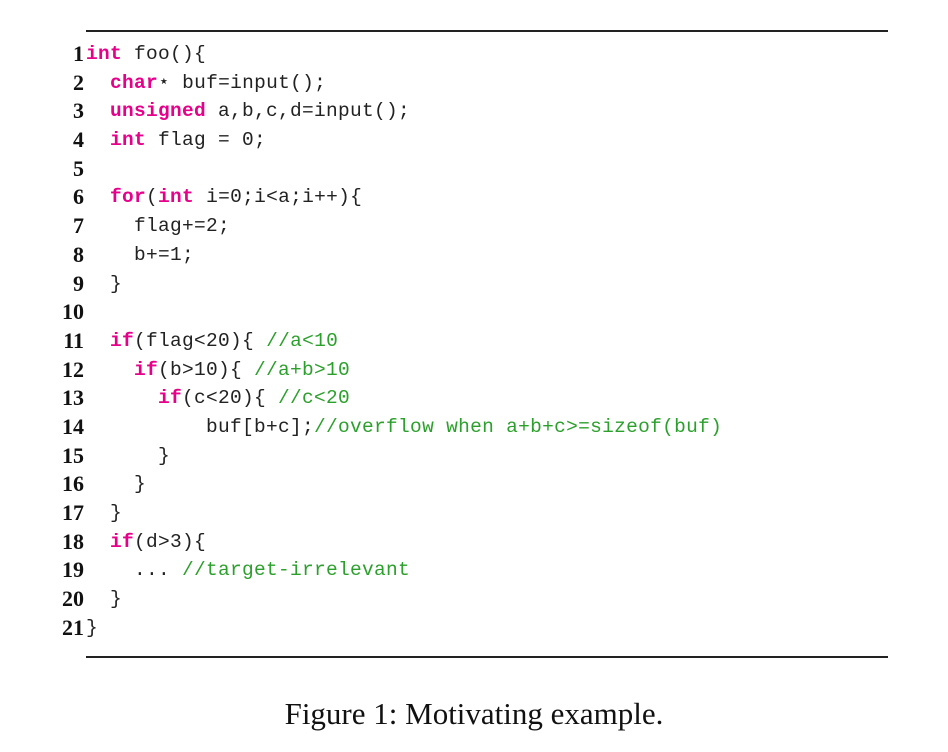 Image resolution: width=948 pixels, height=752 pixels. Describe the element at coordinates (474, 713) in the screenshot. I see `figure-caption: Figure 1: Motivating example.` at that location.